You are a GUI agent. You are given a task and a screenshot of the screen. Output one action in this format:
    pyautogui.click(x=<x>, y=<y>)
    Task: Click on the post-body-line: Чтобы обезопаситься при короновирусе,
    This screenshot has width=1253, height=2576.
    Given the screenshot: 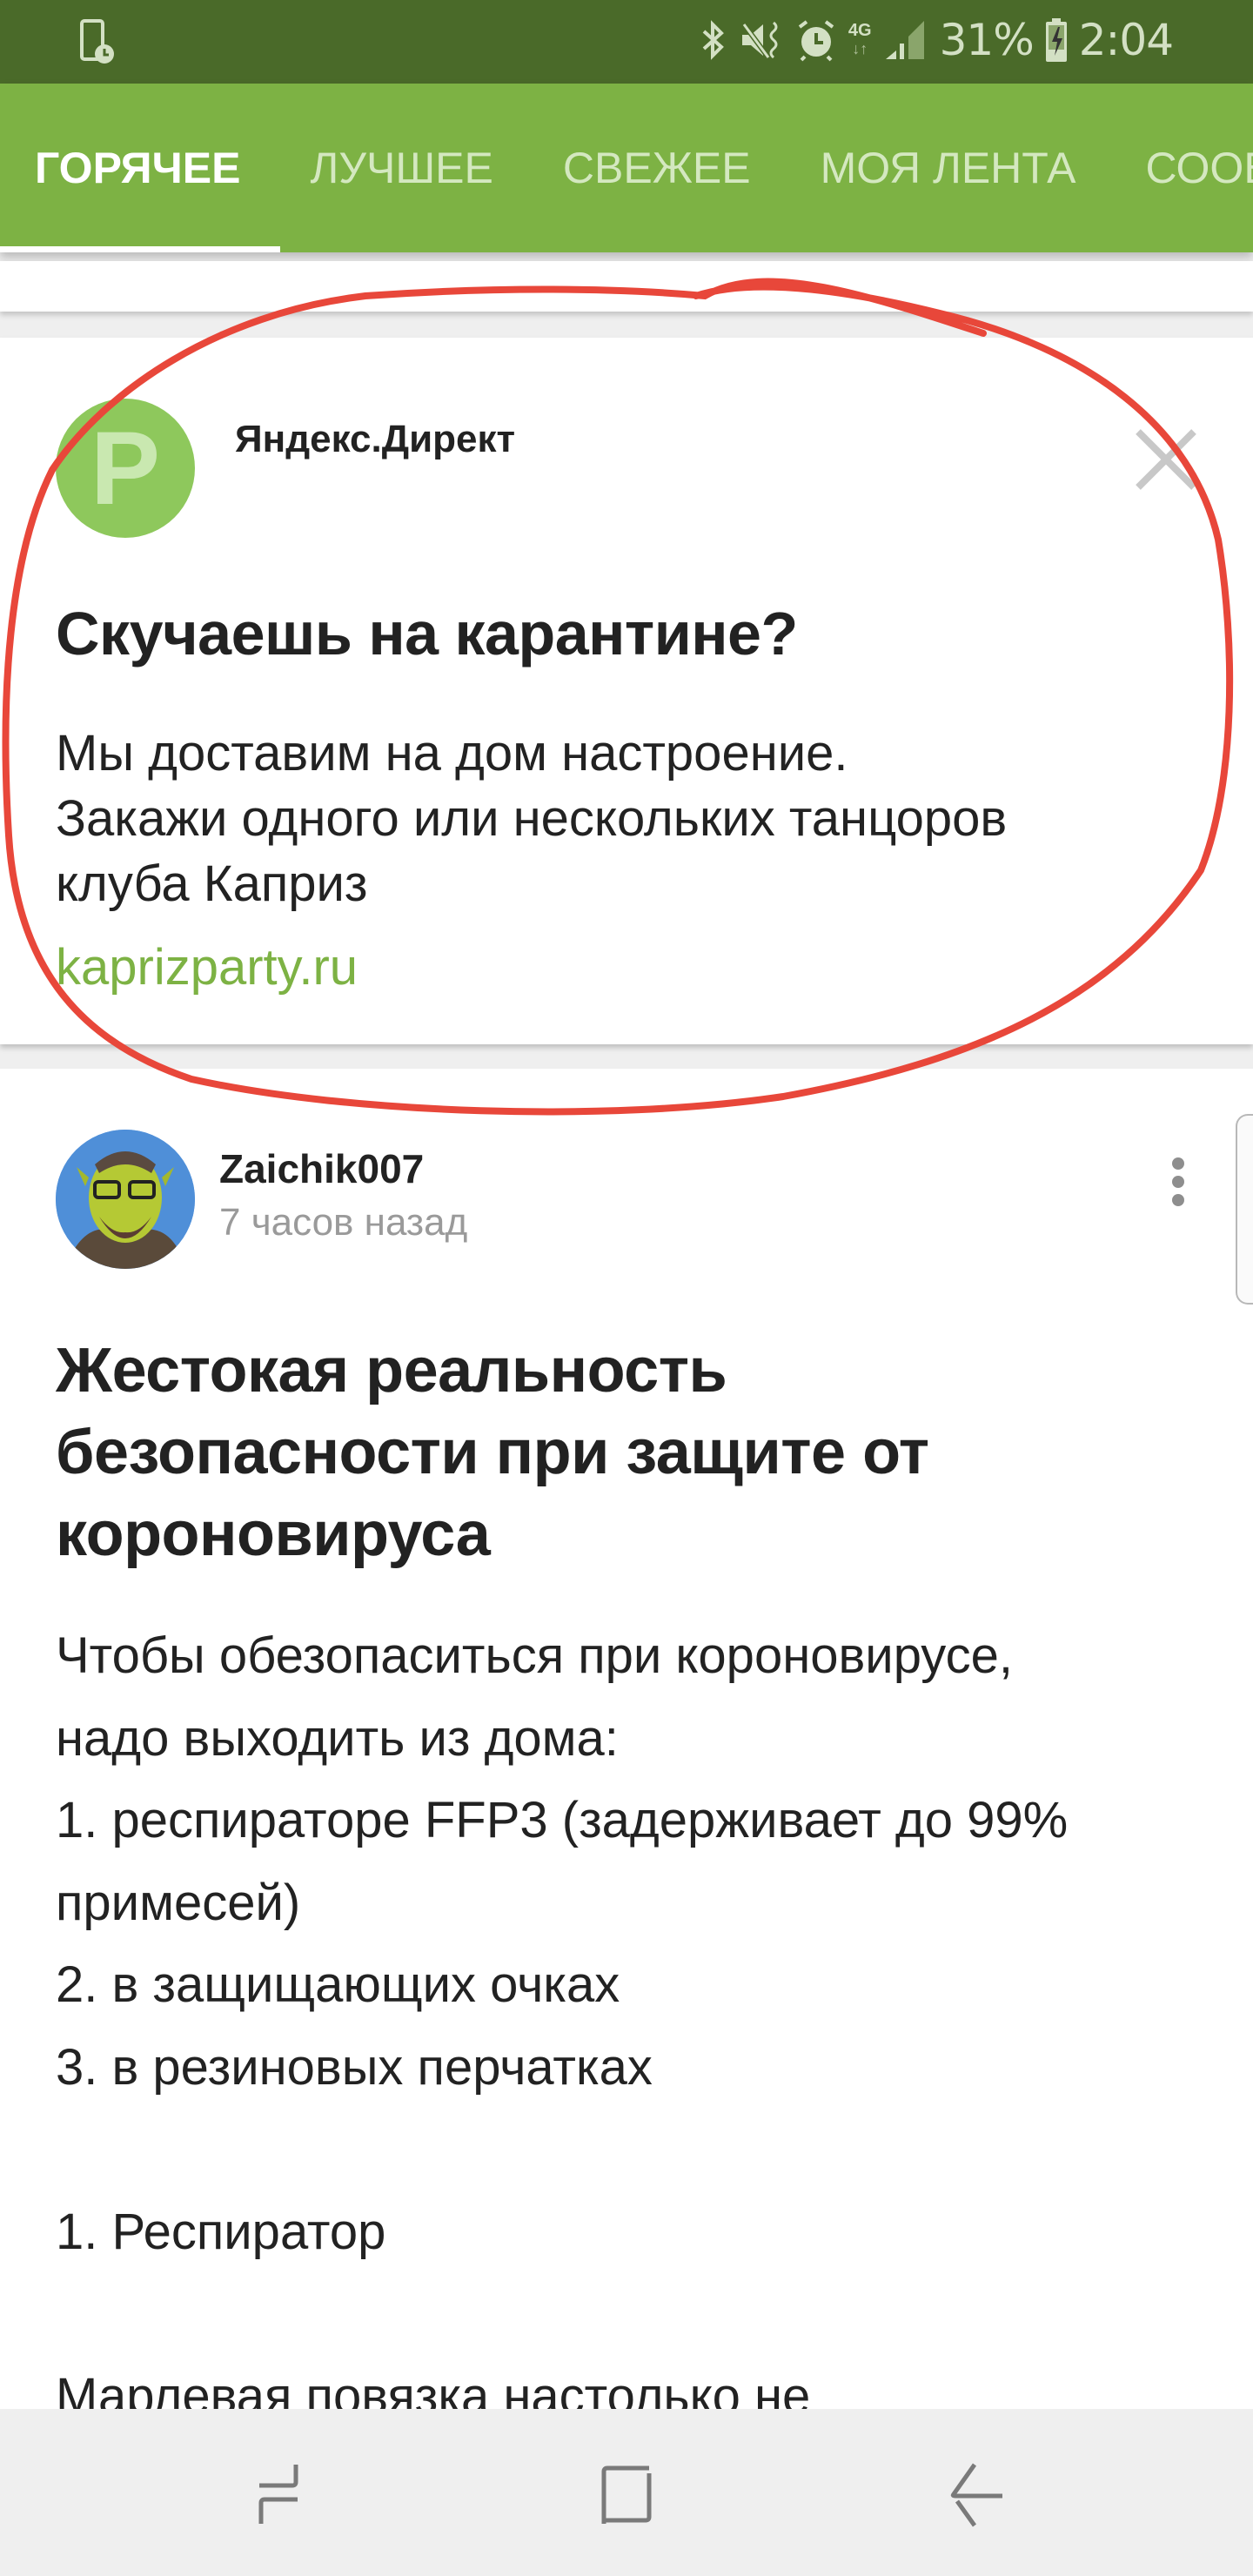 What is the action you would take?
    pyautogui.click(x=535, y=1655)
    